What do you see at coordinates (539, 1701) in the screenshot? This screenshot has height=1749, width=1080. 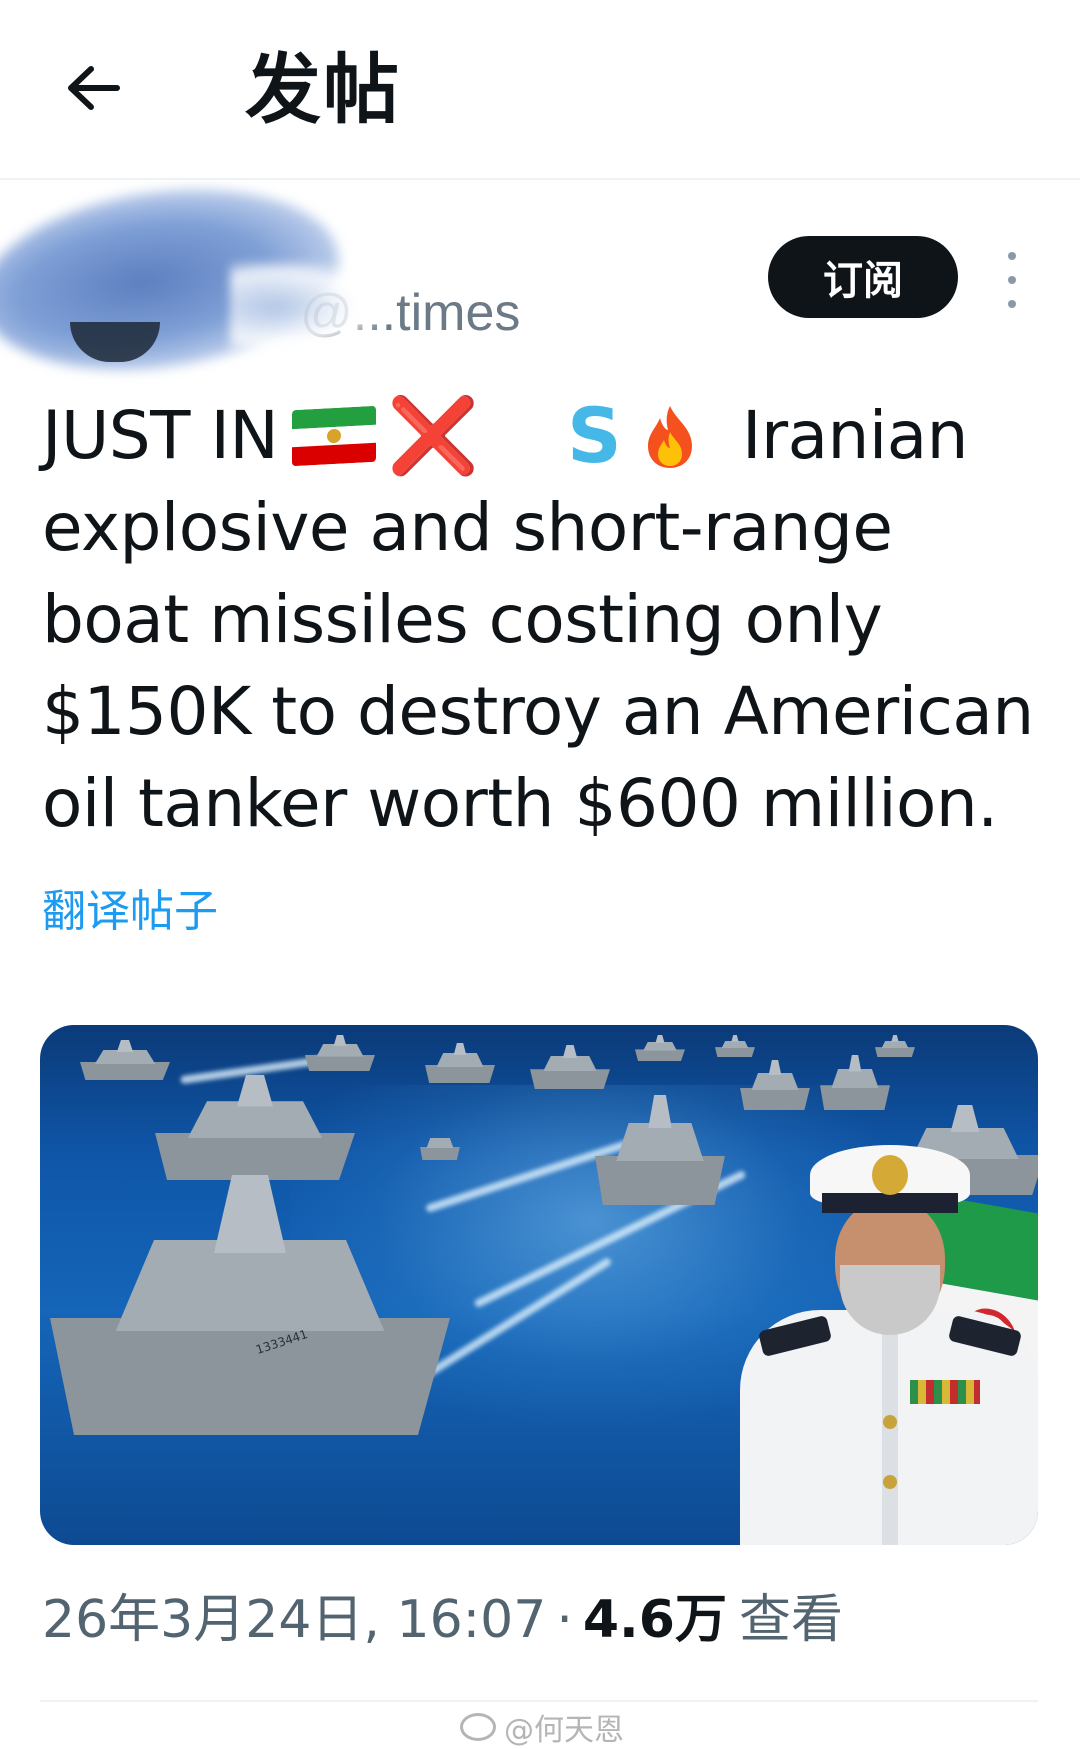 I see `divider` at bounding box center [539, 1701].